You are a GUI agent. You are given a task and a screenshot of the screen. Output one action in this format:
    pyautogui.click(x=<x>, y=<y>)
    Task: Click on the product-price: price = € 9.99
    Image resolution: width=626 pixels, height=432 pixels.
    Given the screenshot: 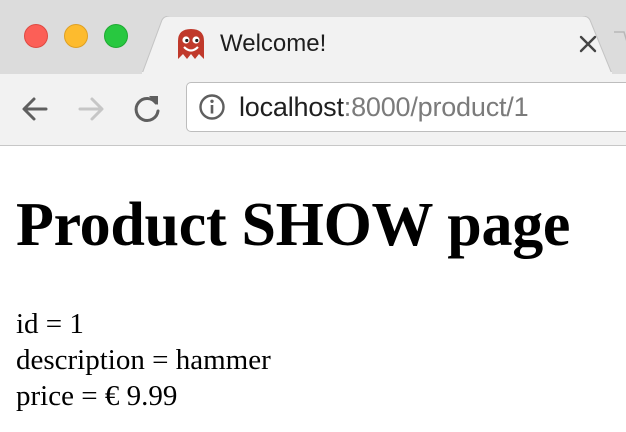 What is the action you would take?
    pyautogui.click(x=97, y=396)
    